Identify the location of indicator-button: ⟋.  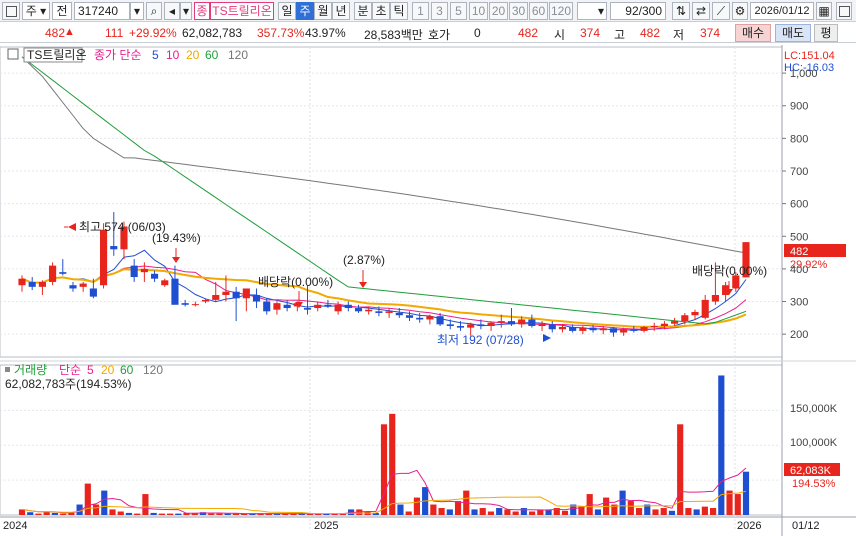
(721, 11).